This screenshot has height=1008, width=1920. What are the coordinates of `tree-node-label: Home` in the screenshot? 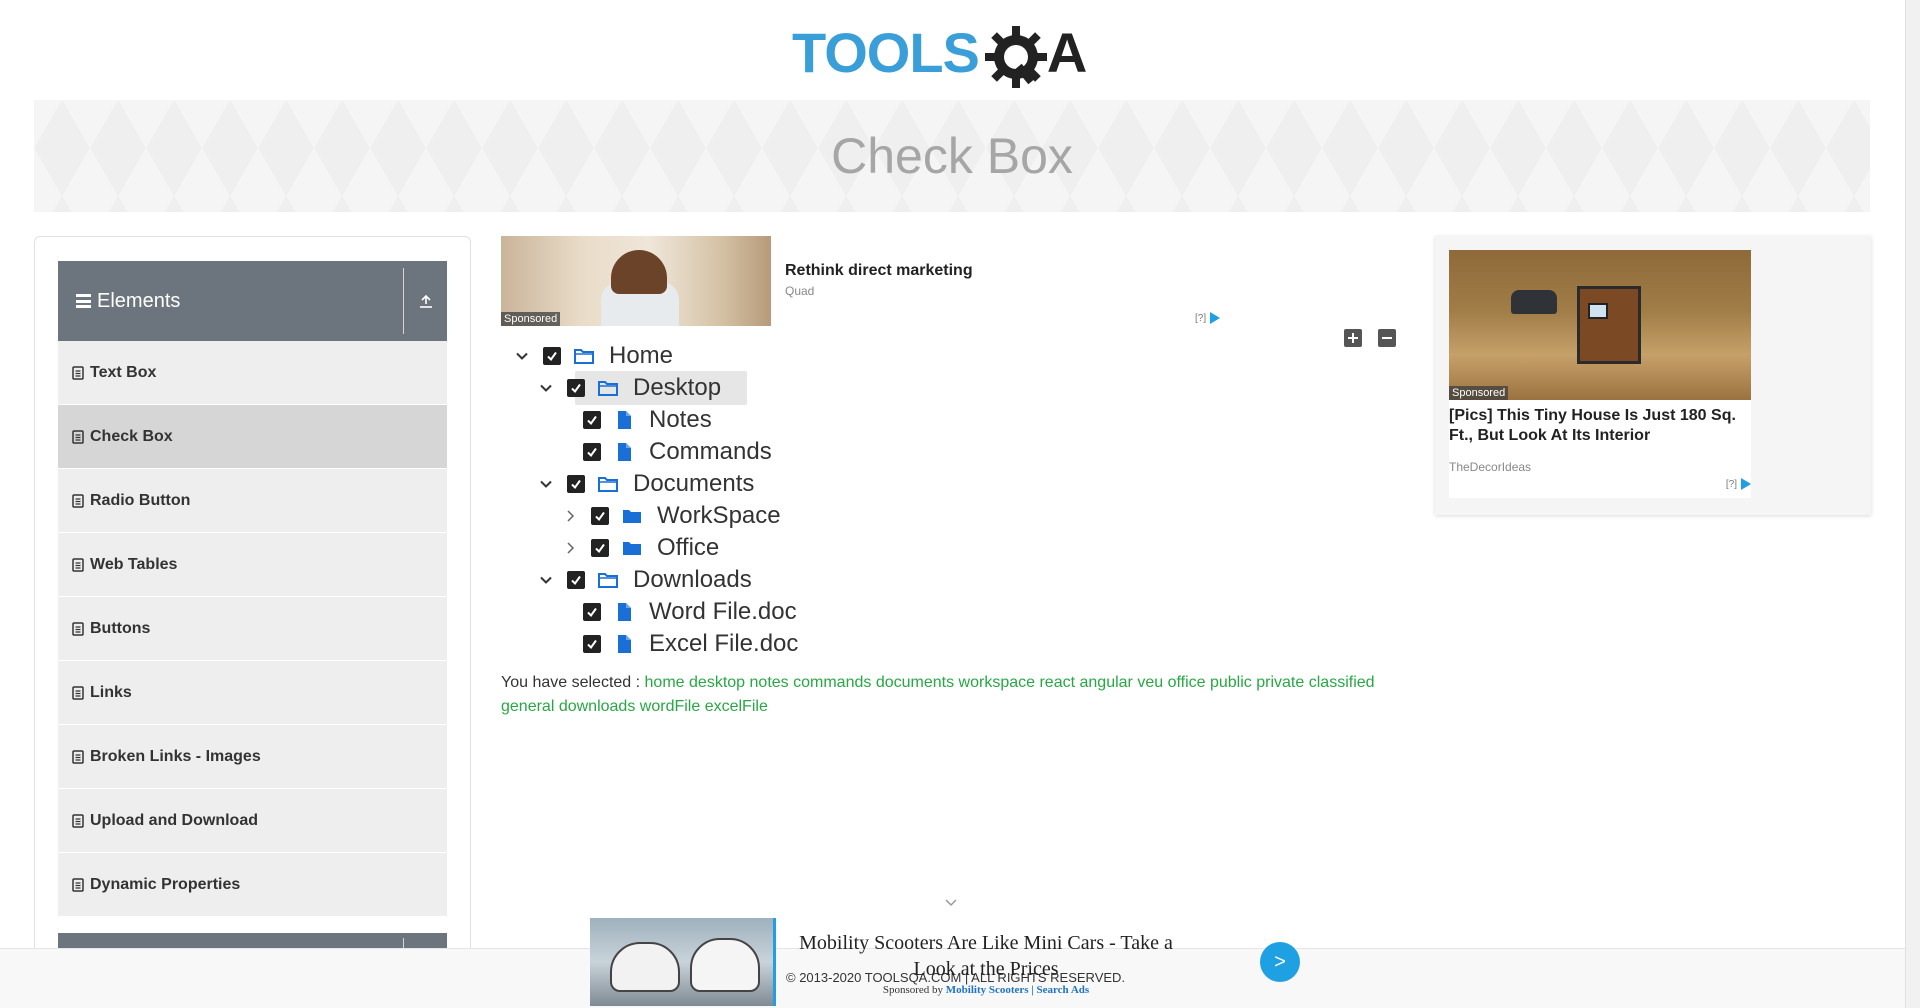 It's located at (641, 356).